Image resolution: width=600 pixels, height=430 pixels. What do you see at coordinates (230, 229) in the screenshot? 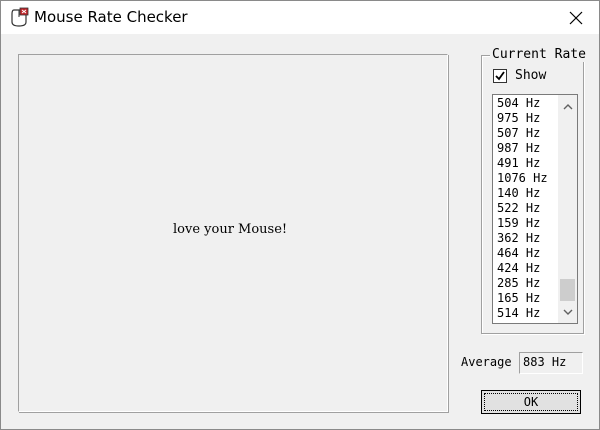
I see `canvas-message: love your Mouse!` at bounding box center [230, 229].